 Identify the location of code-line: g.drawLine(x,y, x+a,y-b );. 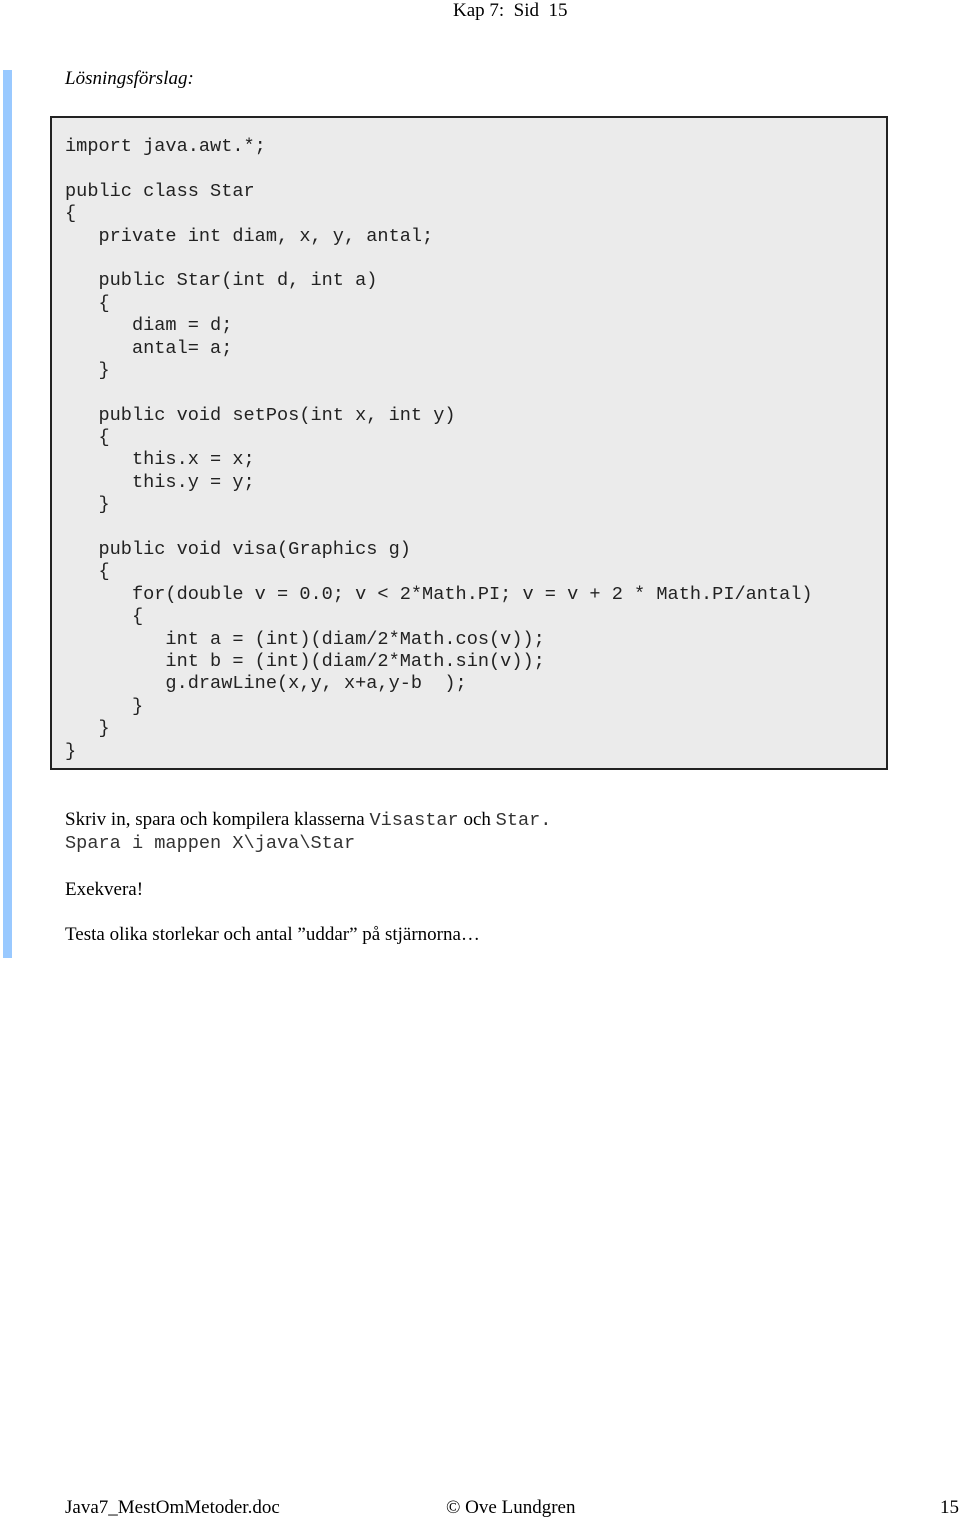
(266, 684).